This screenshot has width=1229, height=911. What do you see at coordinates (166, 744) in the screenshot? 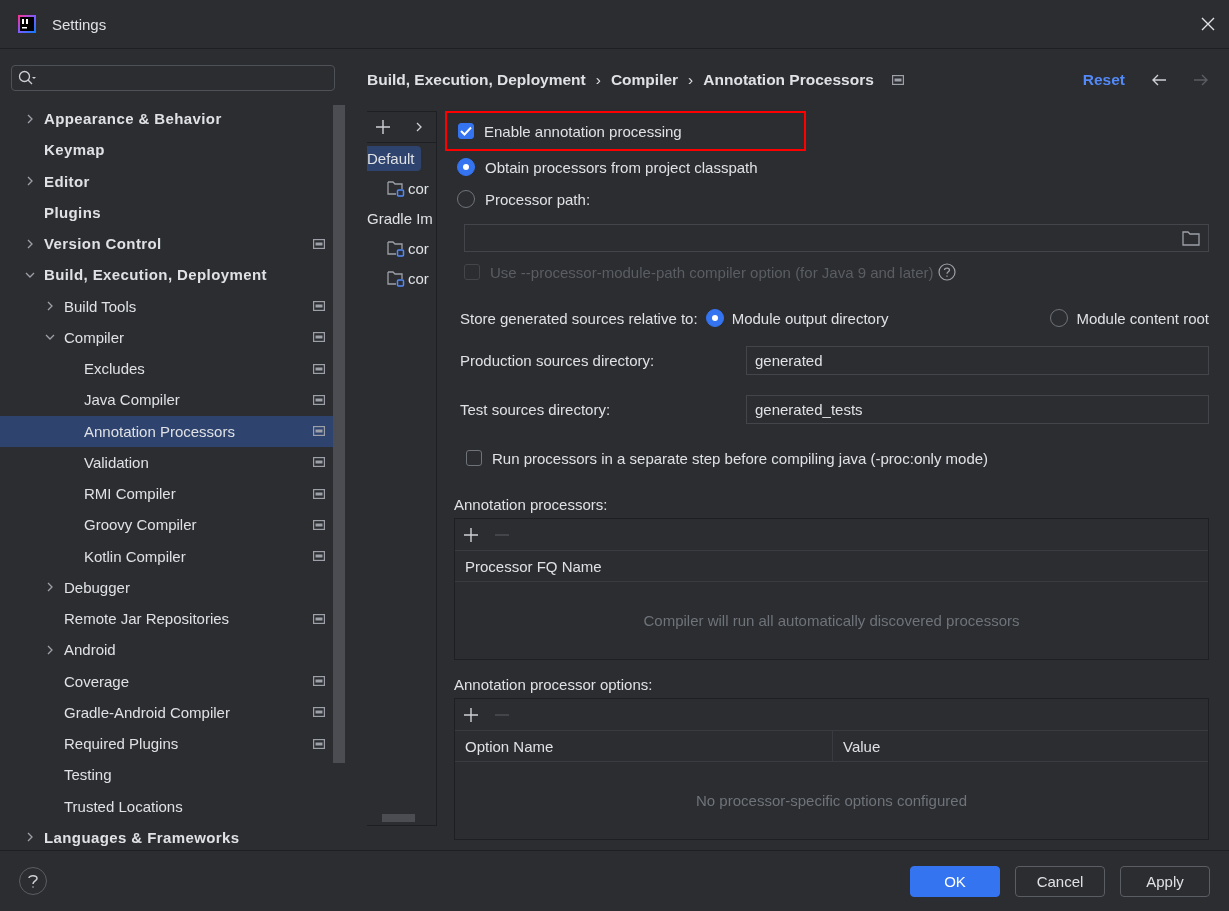
I see `tree-item: Required Plugins` at bounding box center [166, 744].